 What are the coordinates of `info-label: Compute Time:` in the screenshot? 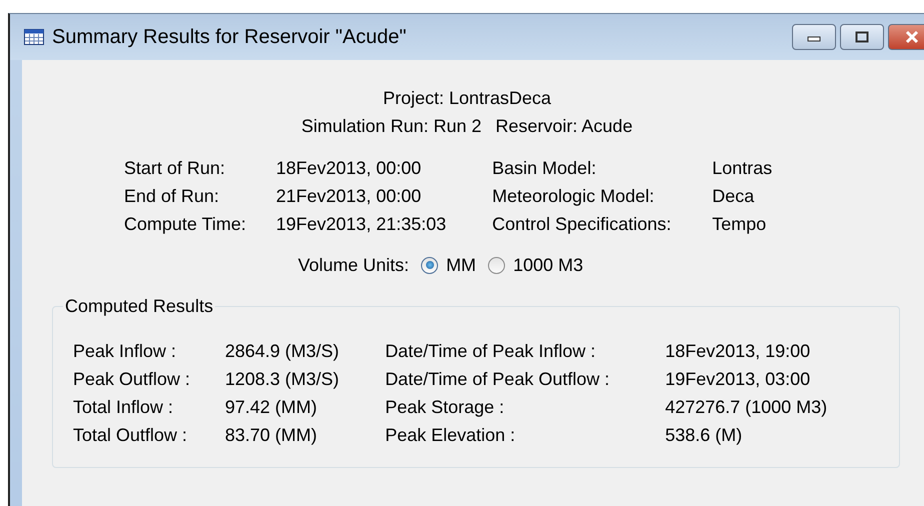 It's located at (186, 224).